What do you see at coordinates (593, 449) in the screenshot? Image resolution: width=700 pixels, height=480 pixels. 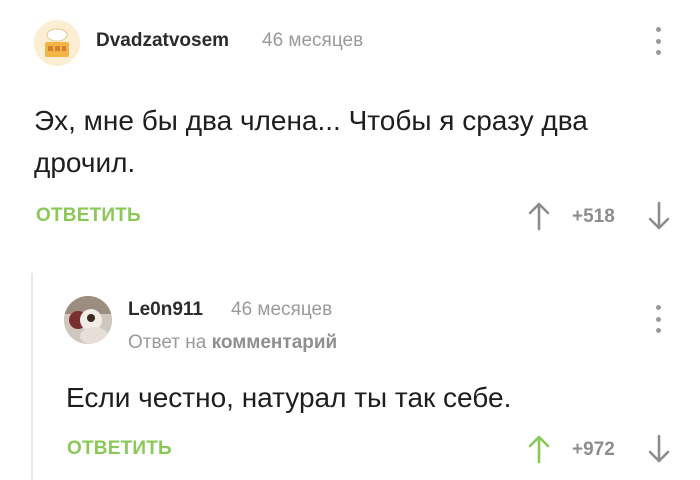 I see `comment-rating: +972` at bounding box center [593, 449].